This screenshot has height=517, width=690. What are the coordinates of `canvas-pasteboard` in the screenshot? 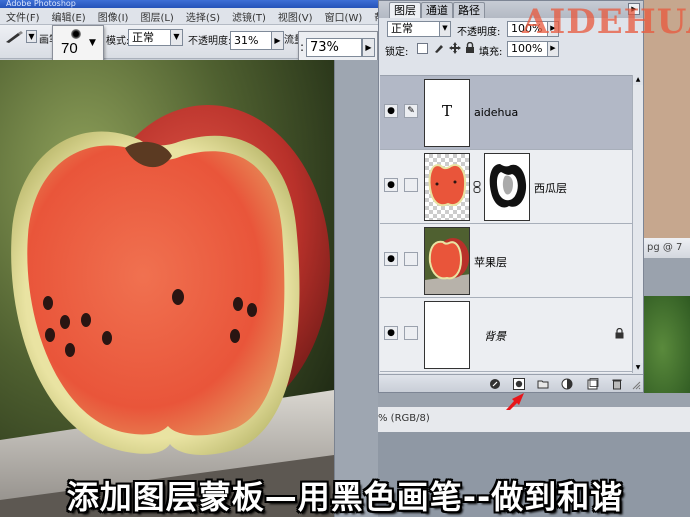 It's located at (356, 288).